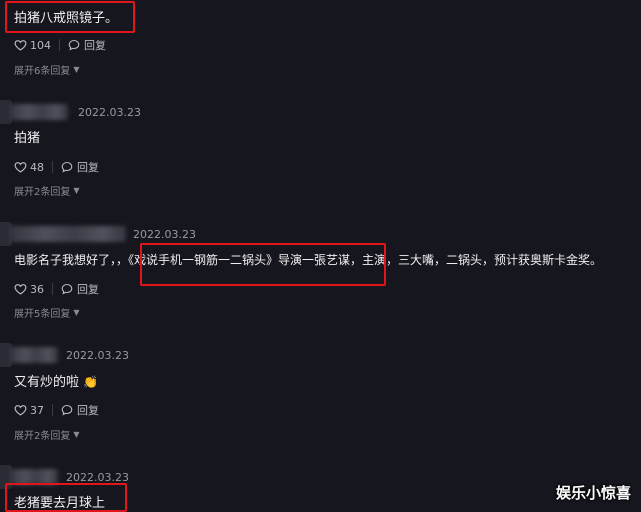  I want to click on comment-actions: 48 回复, so click(56, 167).